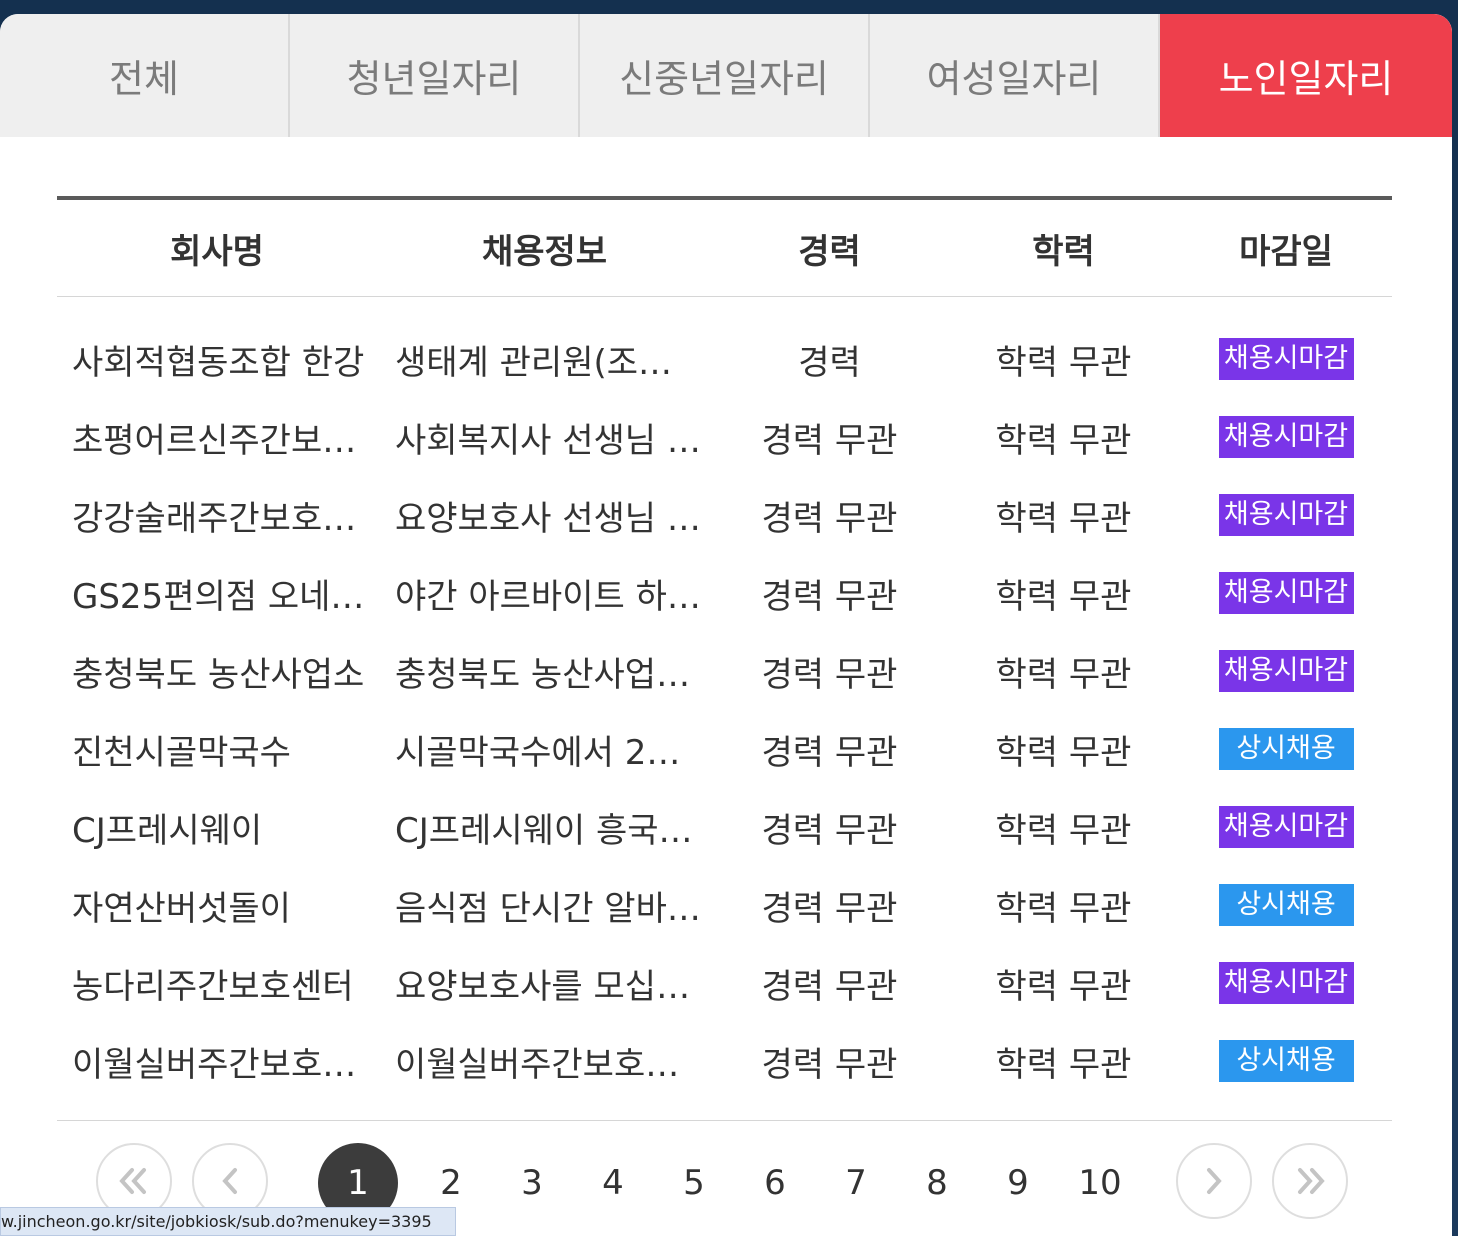 This screenshot has height=1236, width=1458. I want to click on tab-middle-age-jobs: 신중년일자리, so click(725, 75).